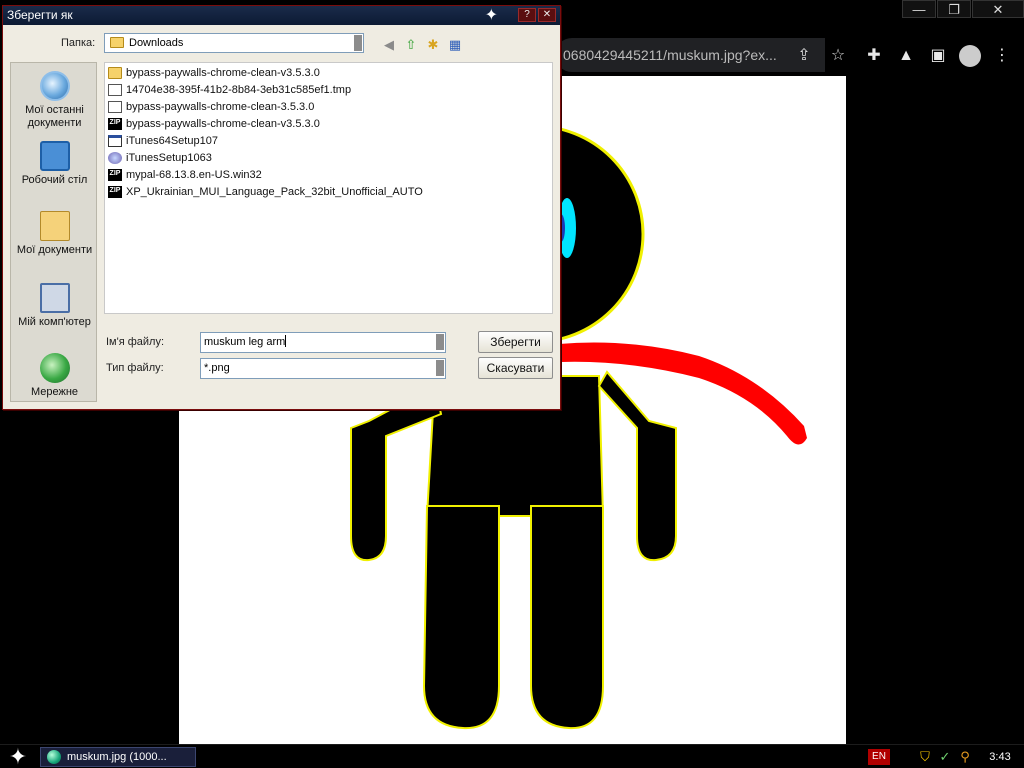 The image size is (1024, 768). I want to click on figure-right-leg, so click(567, 617).